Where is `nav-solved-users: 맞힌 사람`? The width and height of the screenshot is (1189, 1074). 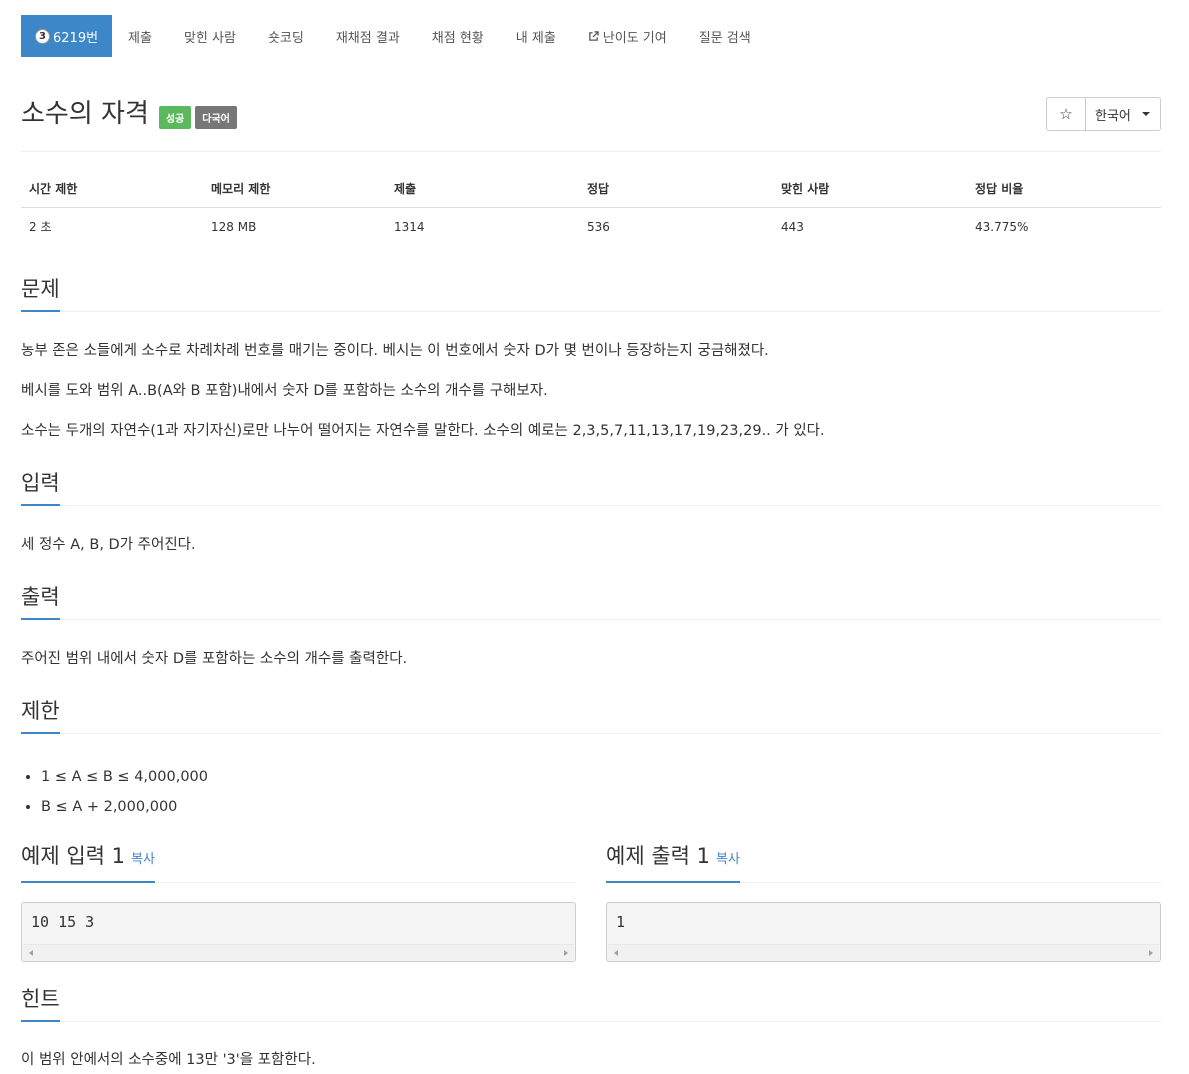 nav-solved-users: 맞힌 사람 is located at coordinates (210, 36).